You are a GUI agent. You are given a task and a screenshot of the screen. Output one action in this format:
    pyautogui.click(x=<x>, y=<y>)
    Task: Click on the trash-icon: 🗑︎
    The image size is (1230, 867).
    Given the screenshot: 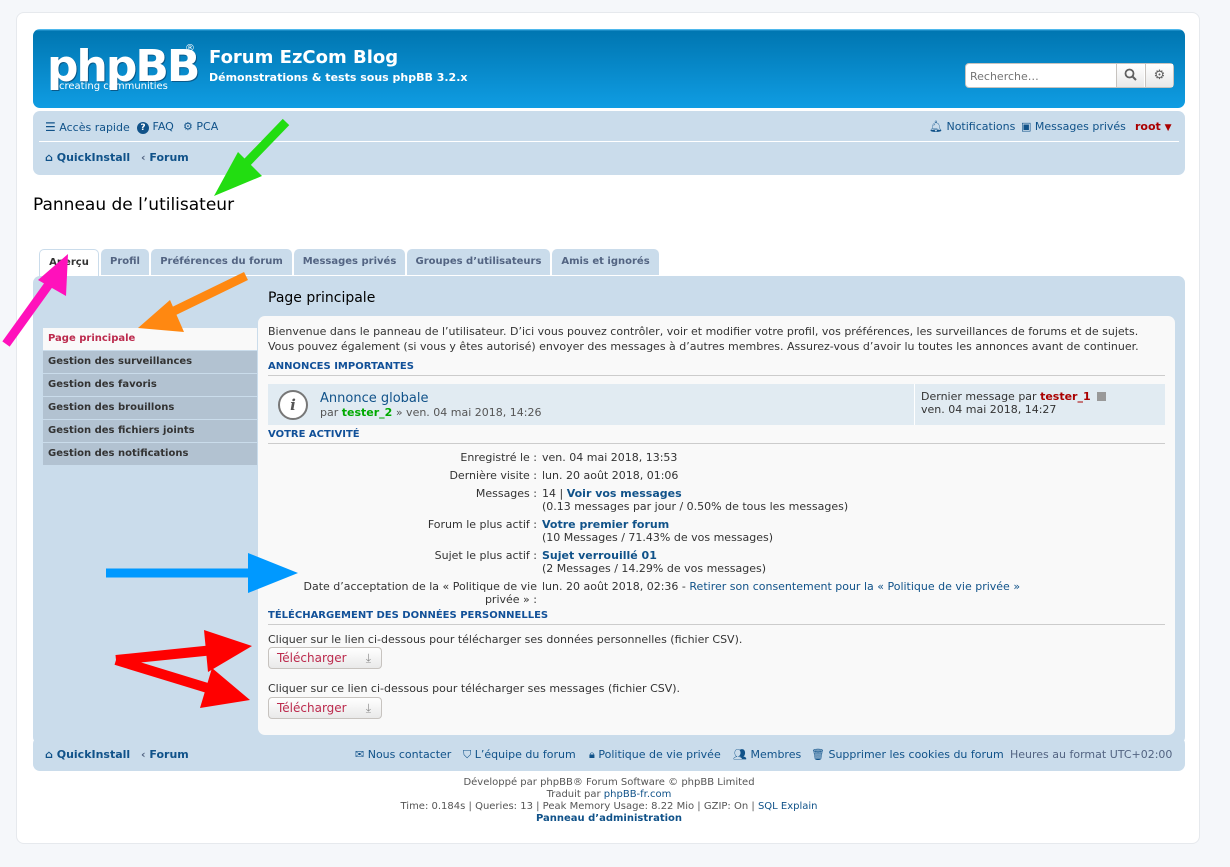 What is the action you would take?
    pyautogui.click(x=818, y=754)
    